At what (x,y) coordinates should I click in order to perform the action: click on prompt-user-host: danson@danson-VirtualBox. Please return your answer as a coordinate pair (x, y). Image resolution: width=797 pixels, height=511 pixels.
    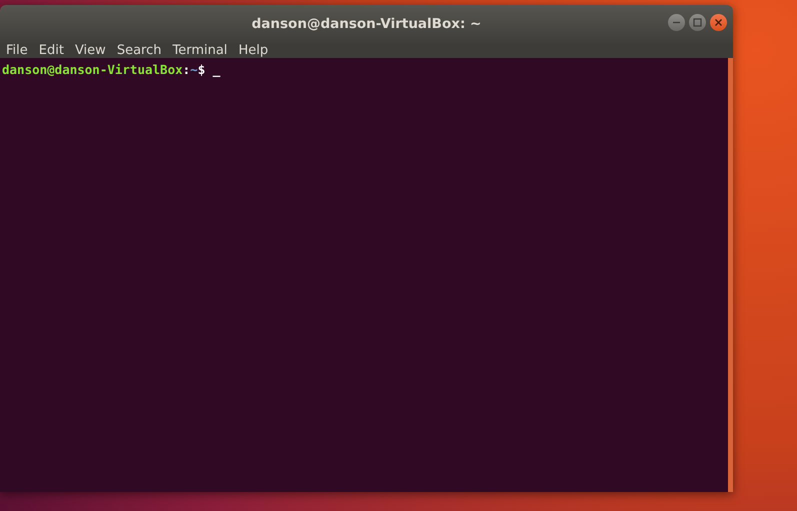
    Looking at the image, I should click on (92, 70).